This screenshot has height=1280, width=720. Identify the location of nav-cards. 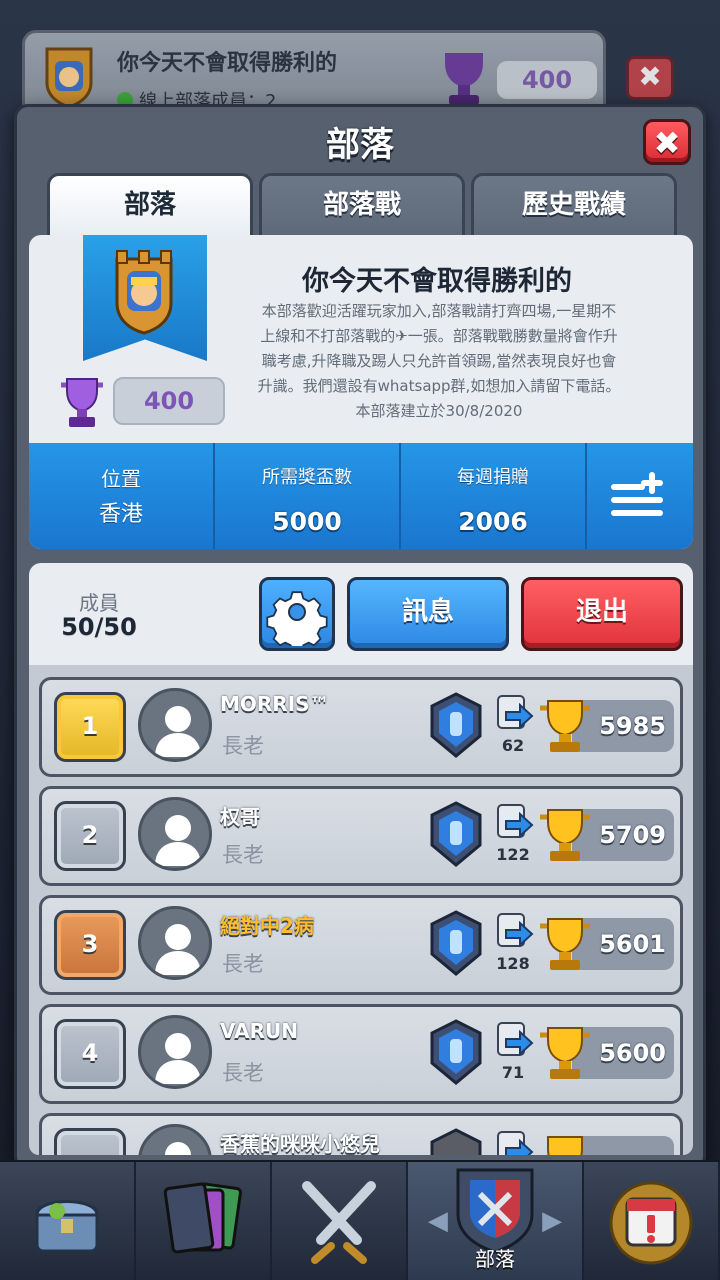
(204, 1221).